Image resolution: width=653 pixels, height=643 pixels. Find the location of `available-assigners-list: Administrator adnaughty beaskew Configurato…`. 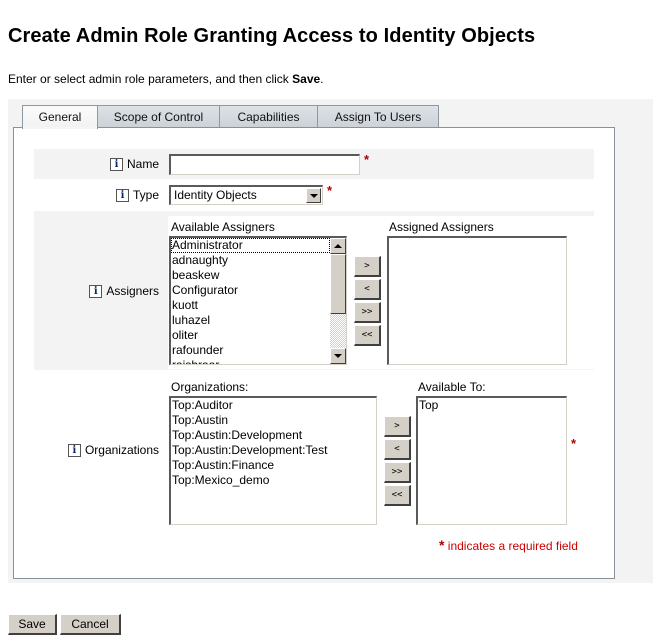

available-assigners-list: Administrator adnaughty beaskew Configurato… is located at coordinates (258, 300).